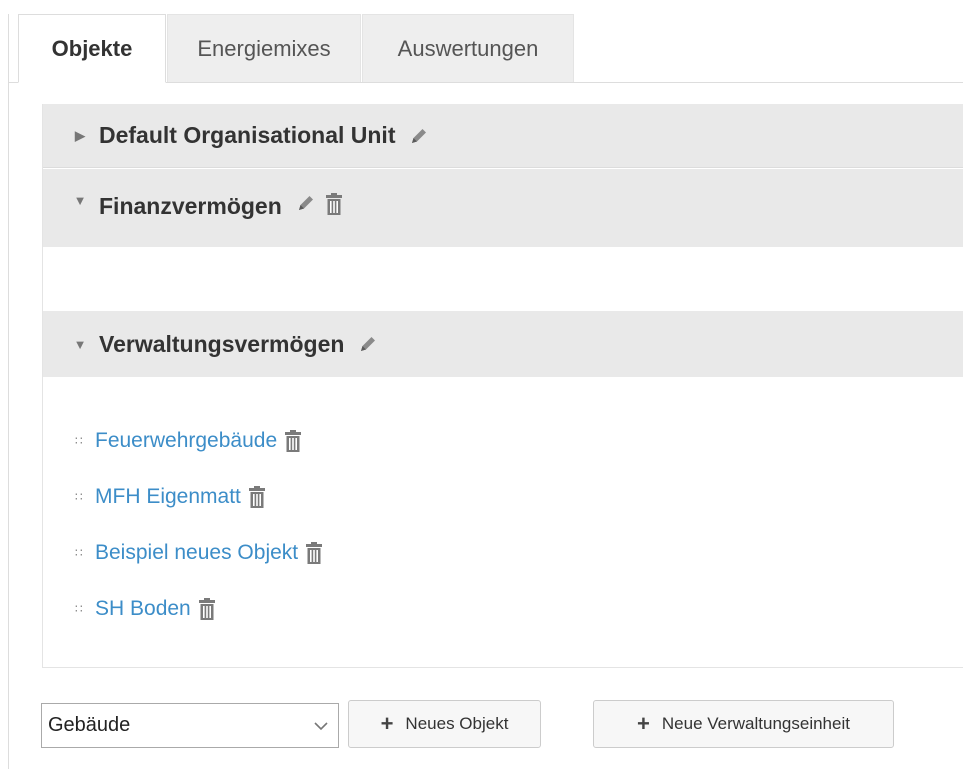 This screenshot has height=769, width=963. I want to click on group-header-verwaltungsvermoegen: ▼ Verwaltungsvermögen, so click(503, 344).